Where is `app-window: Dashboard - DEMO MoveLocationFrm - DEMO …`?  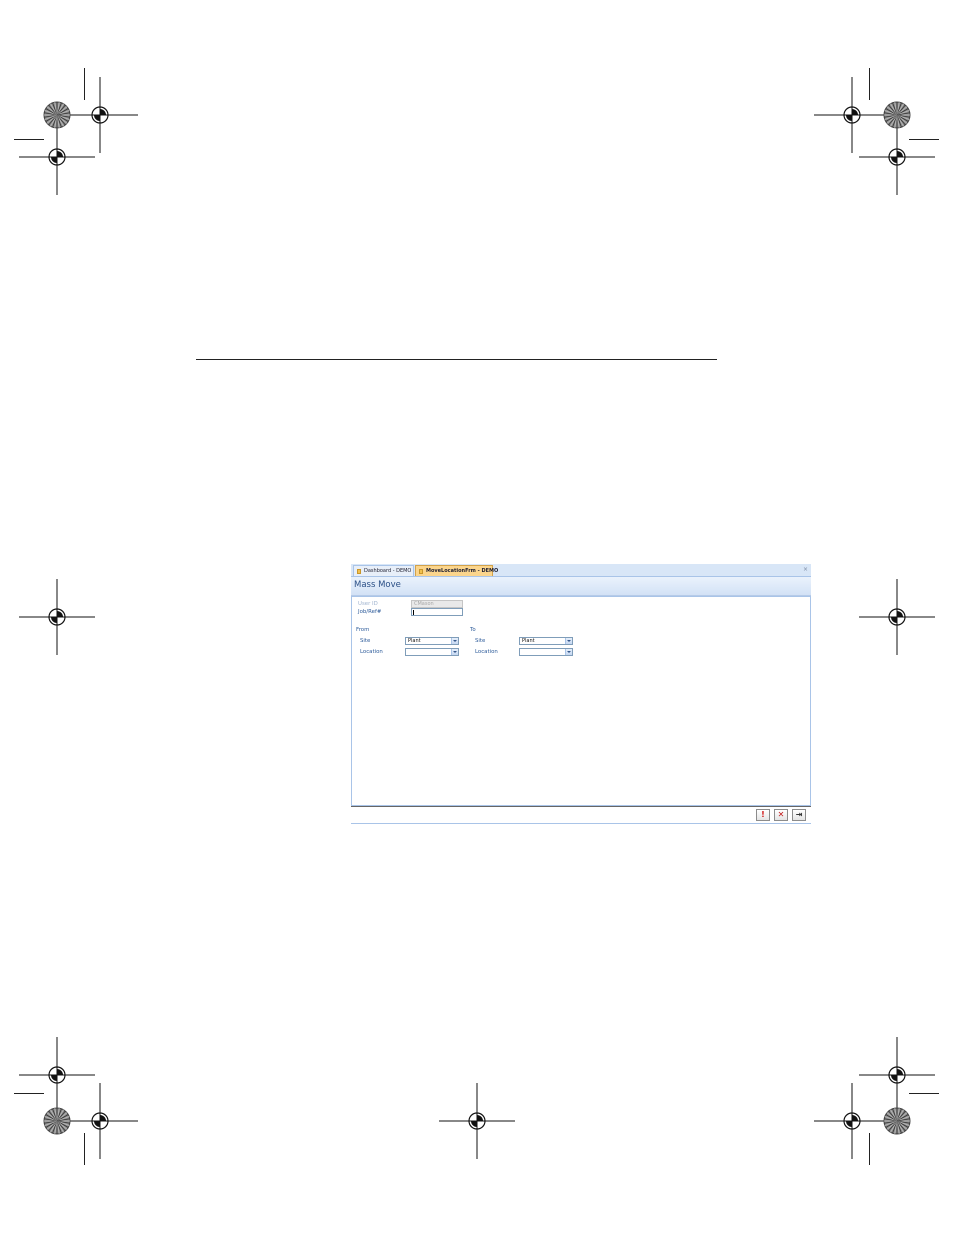
app-window: Dashboard - DEMO MoveLocationFrm - DEMO … is located at coordinates (581, 695).